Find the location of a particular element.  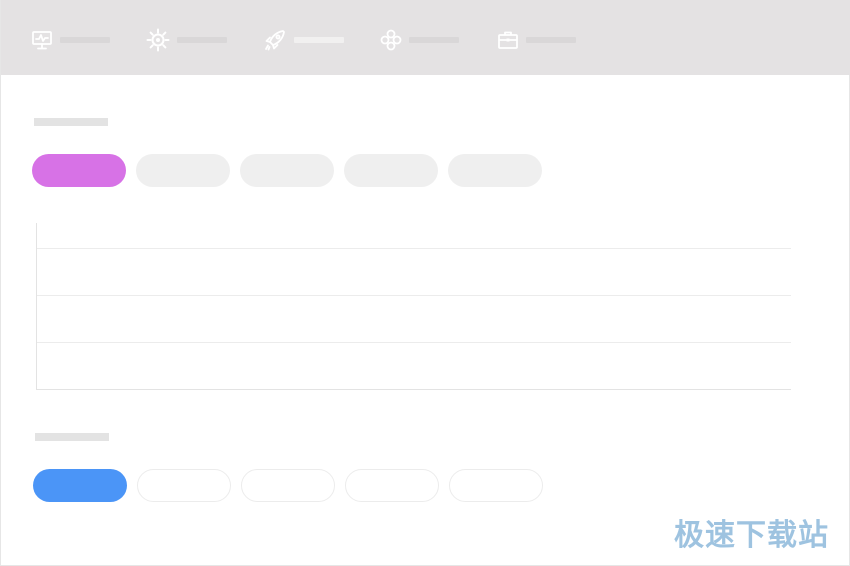

monitor-icon is located at coordinates (42, 40).